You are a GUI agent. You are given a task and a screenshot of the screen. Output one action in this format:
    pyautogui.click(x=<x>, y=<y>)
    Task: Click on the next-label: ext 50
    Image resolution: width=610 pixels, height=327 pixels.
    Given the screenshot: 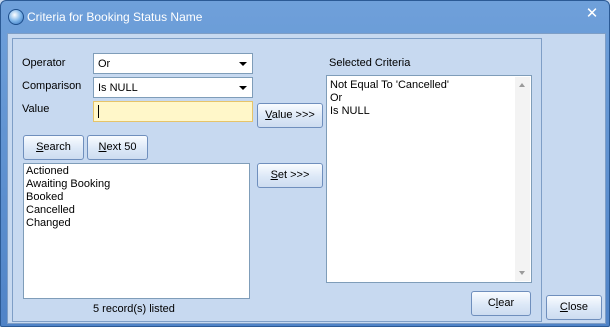 What is the action you would take?
    pyautogui.click(x=121, y=147)
    